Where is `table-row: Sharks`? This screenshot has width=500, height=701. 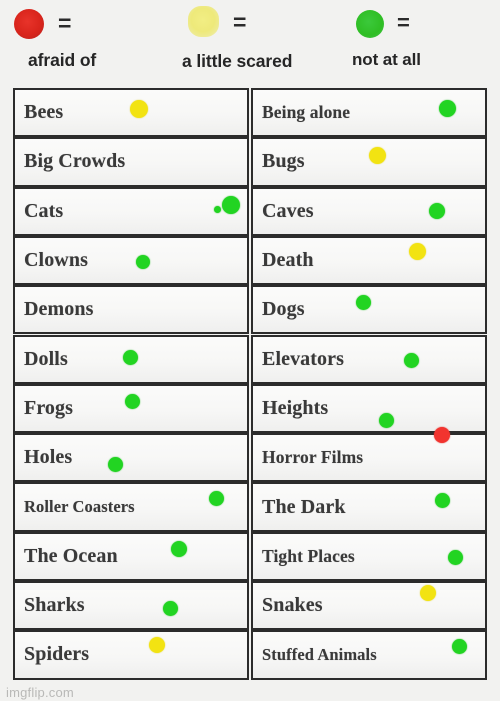
table-row: Sharks is located at coordinates (131, 606).